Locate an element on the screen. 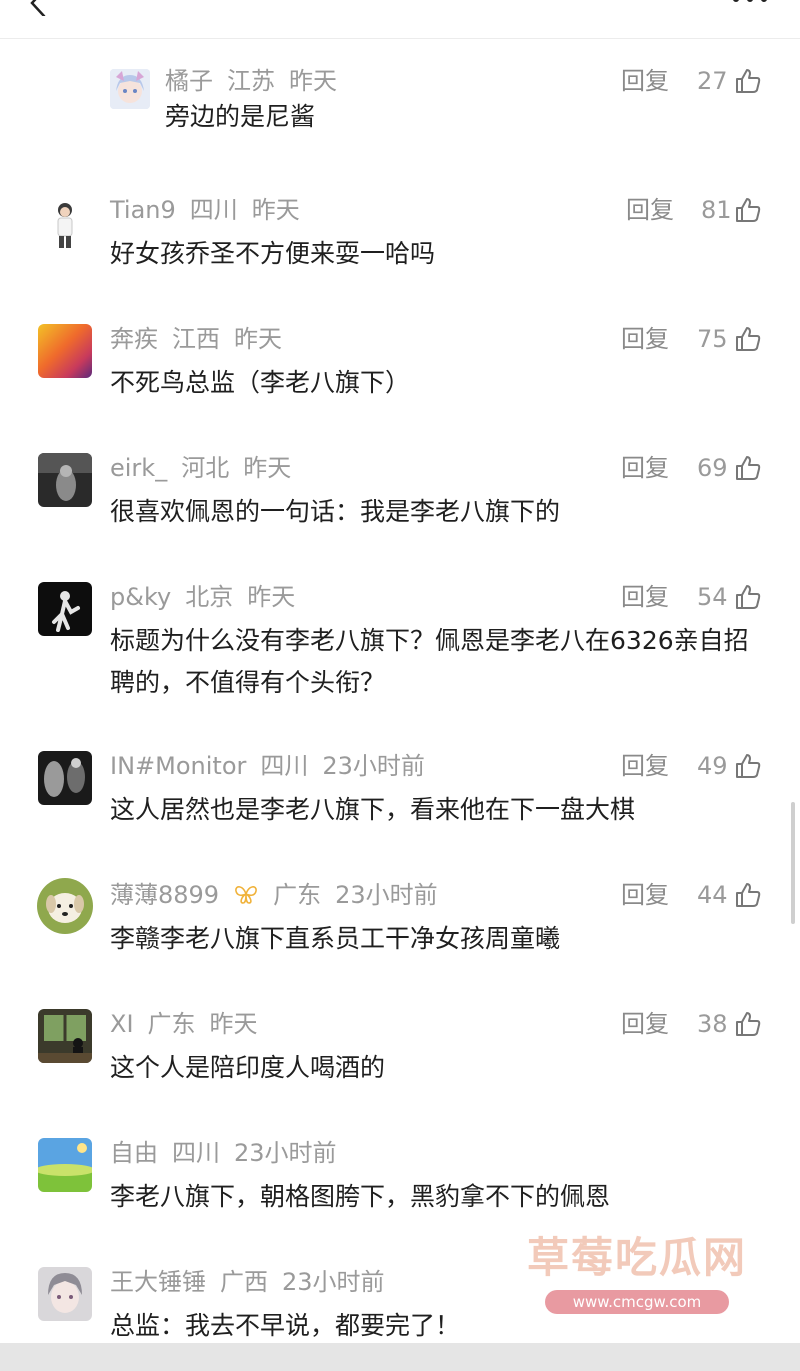  dancer-avatar-image is located at coordinates (65, 609).